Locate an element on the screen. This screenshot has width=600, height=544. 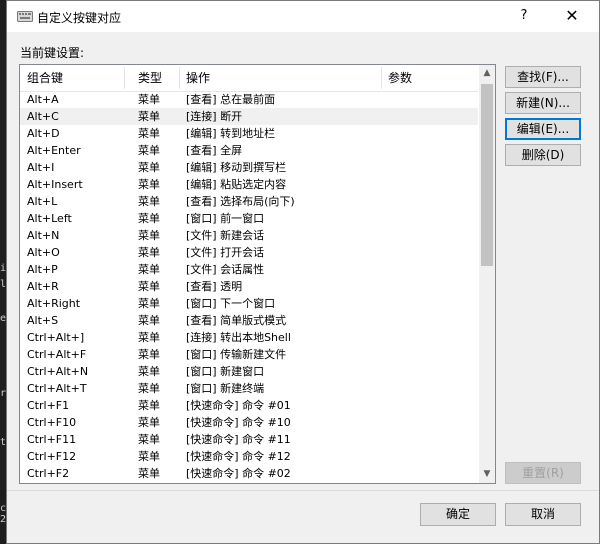
key-cell: Ctrl+F11 is located at coordinates (52, 439).